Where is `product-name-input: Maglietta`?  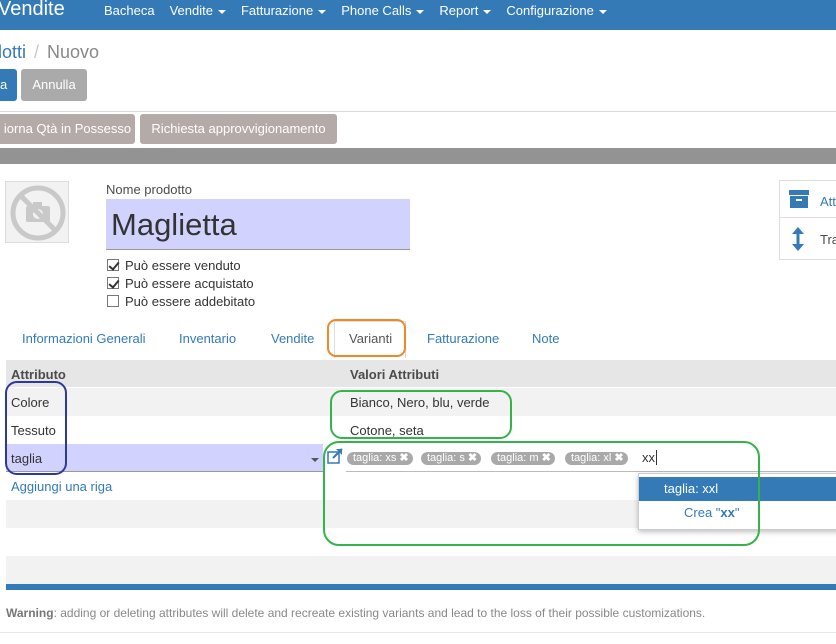 product-name-input: Maglietta is located at coordinates (258, 224).